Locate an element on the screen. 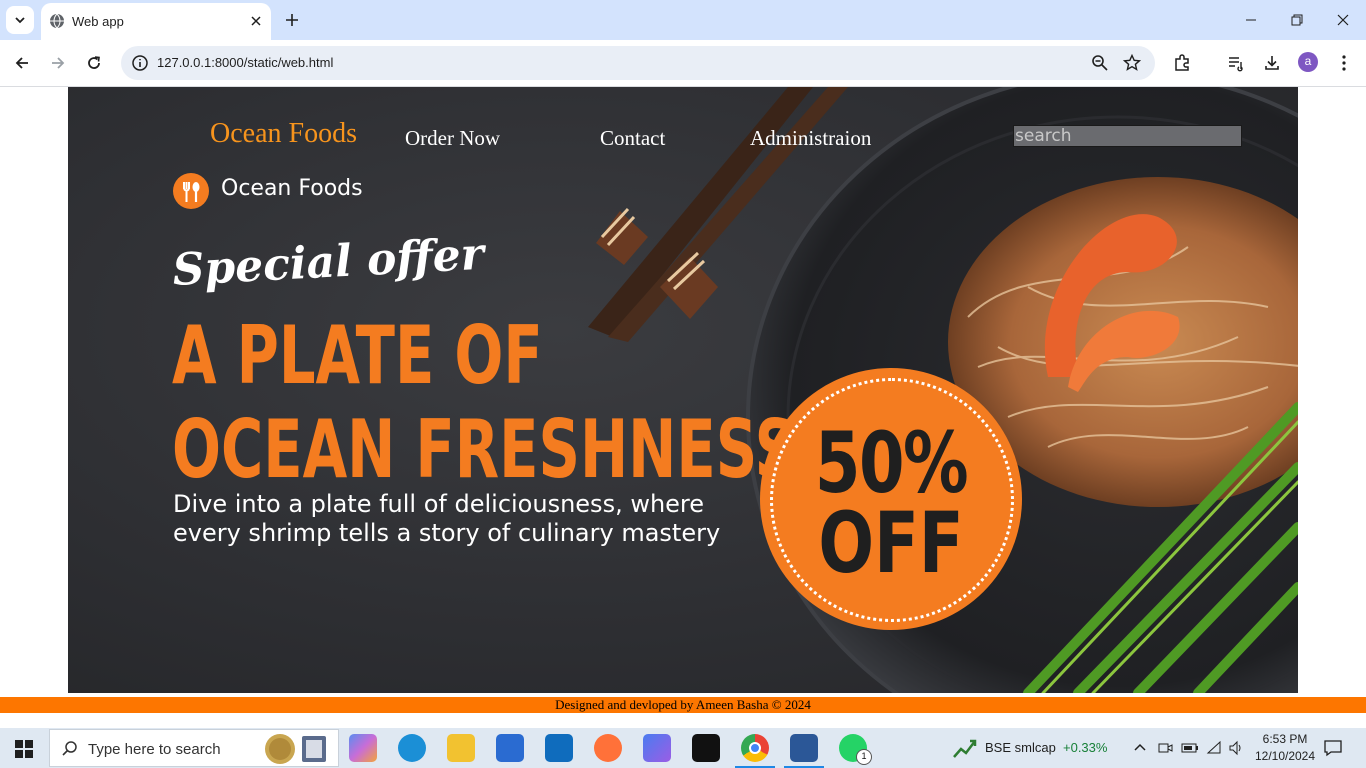 This screenshot has width=1366, height=768. chrome-app-icon is located at coordinates (755, 748).